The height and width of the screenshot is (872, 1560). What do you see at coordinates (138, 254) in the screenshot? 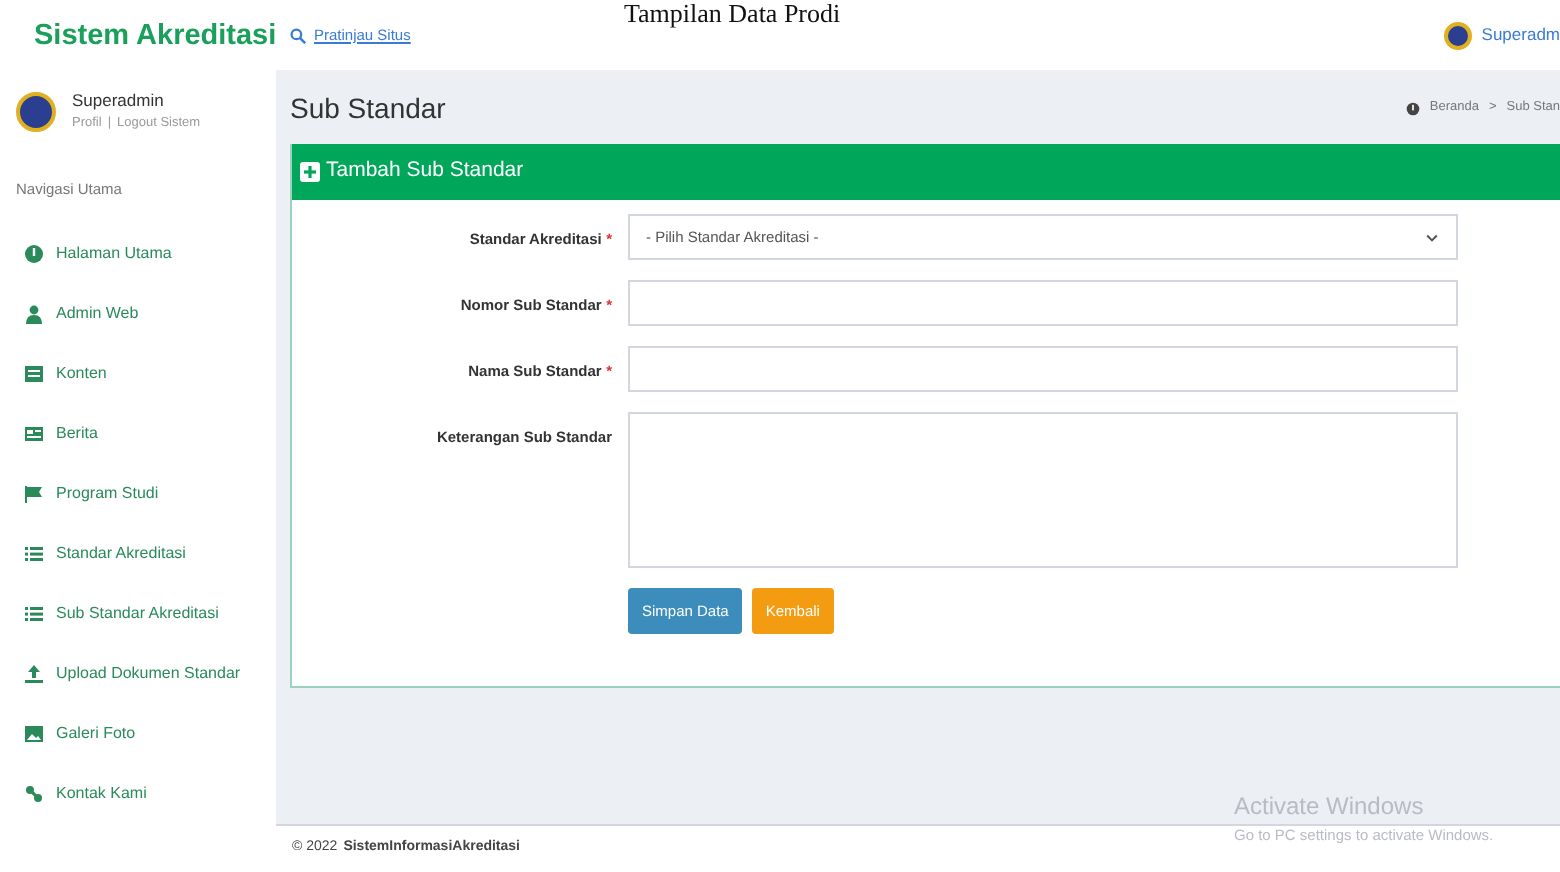
I see `sidebar-item: Halaman Utama` at bounding box center [138, 254].